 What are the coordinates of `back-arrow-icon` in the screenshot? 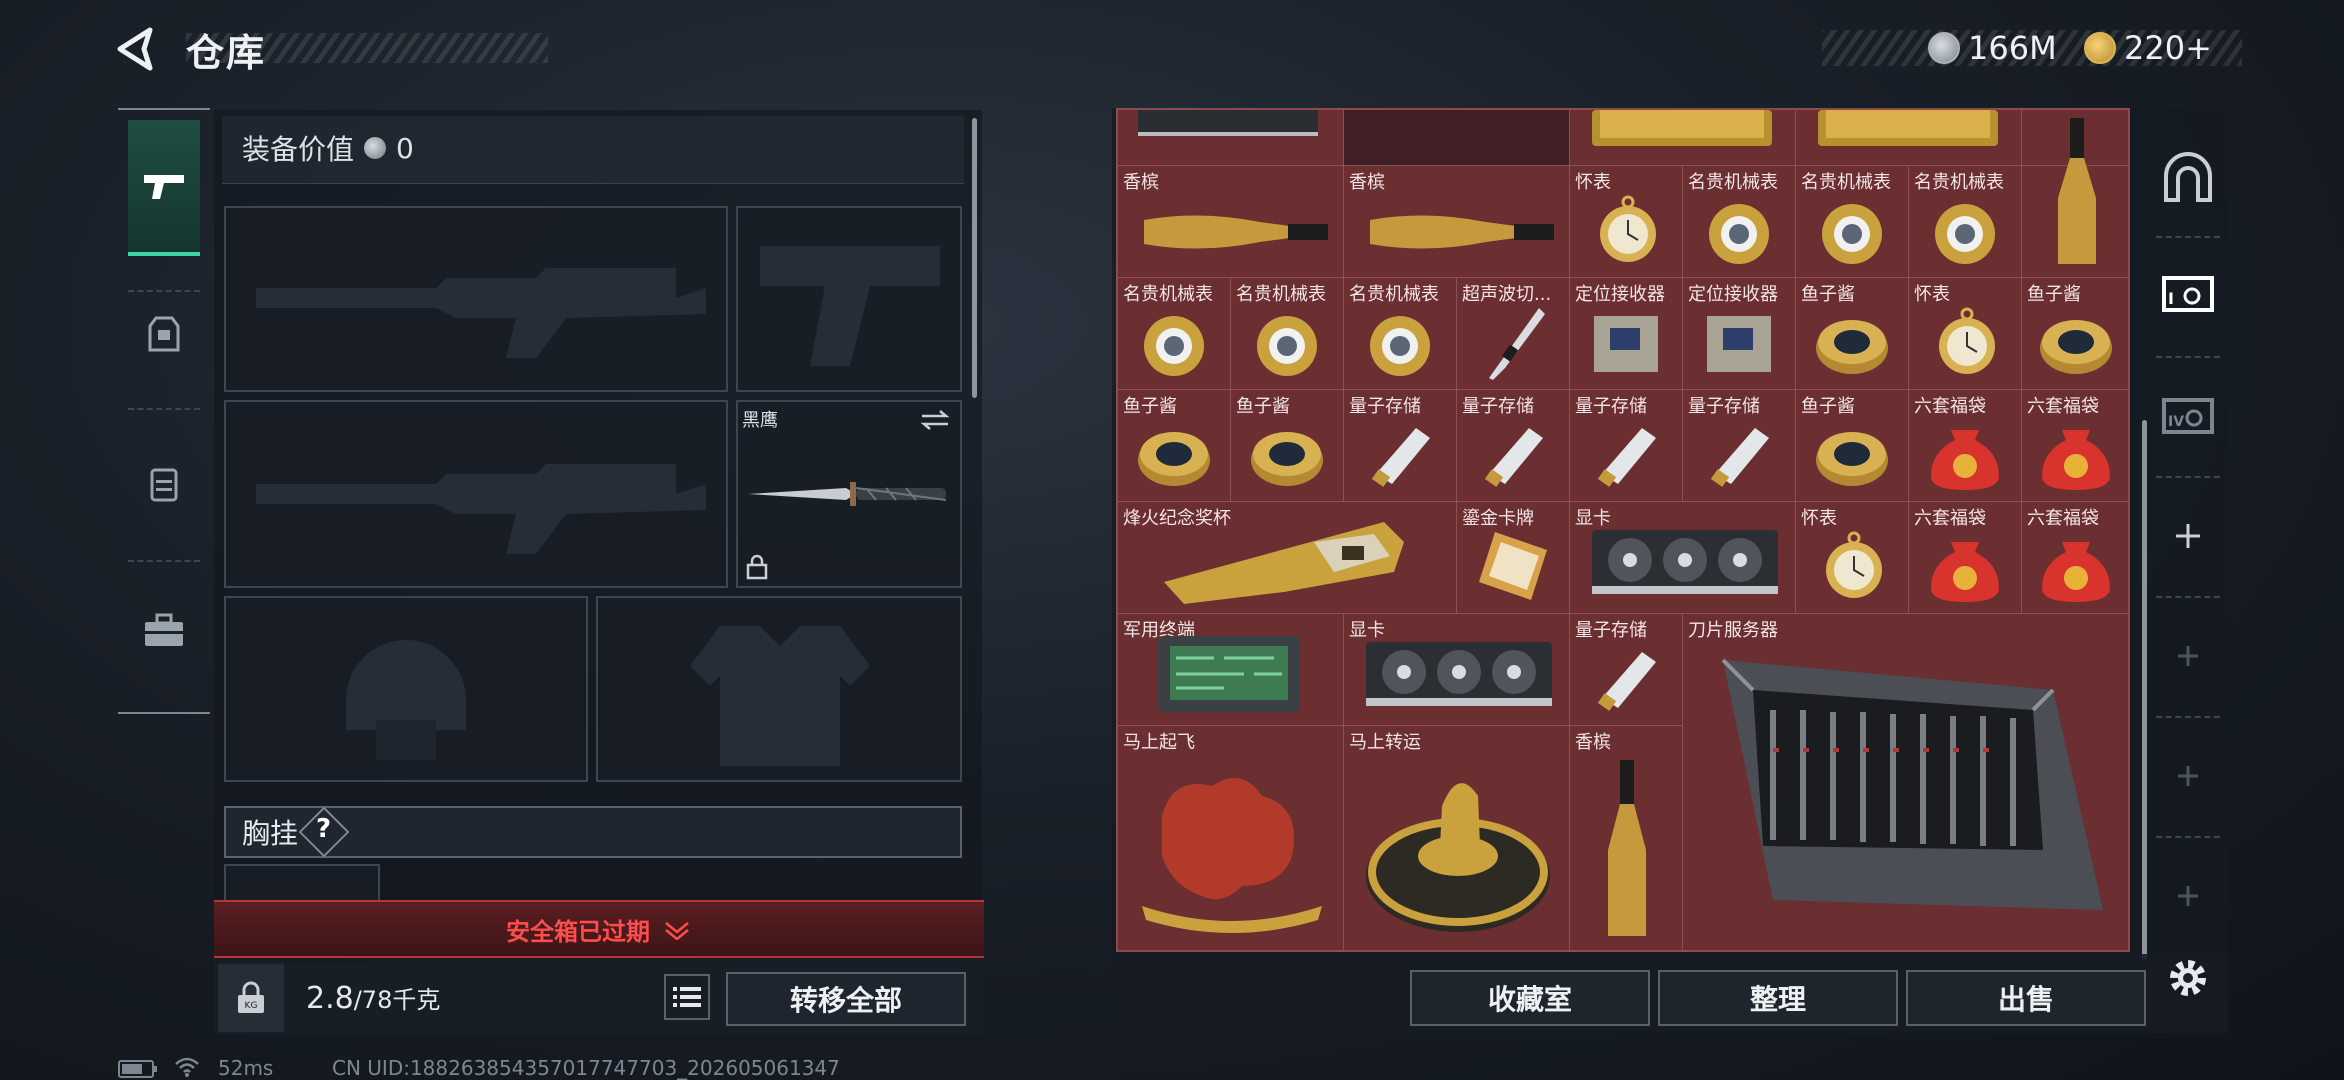 It's located at (137, 49).